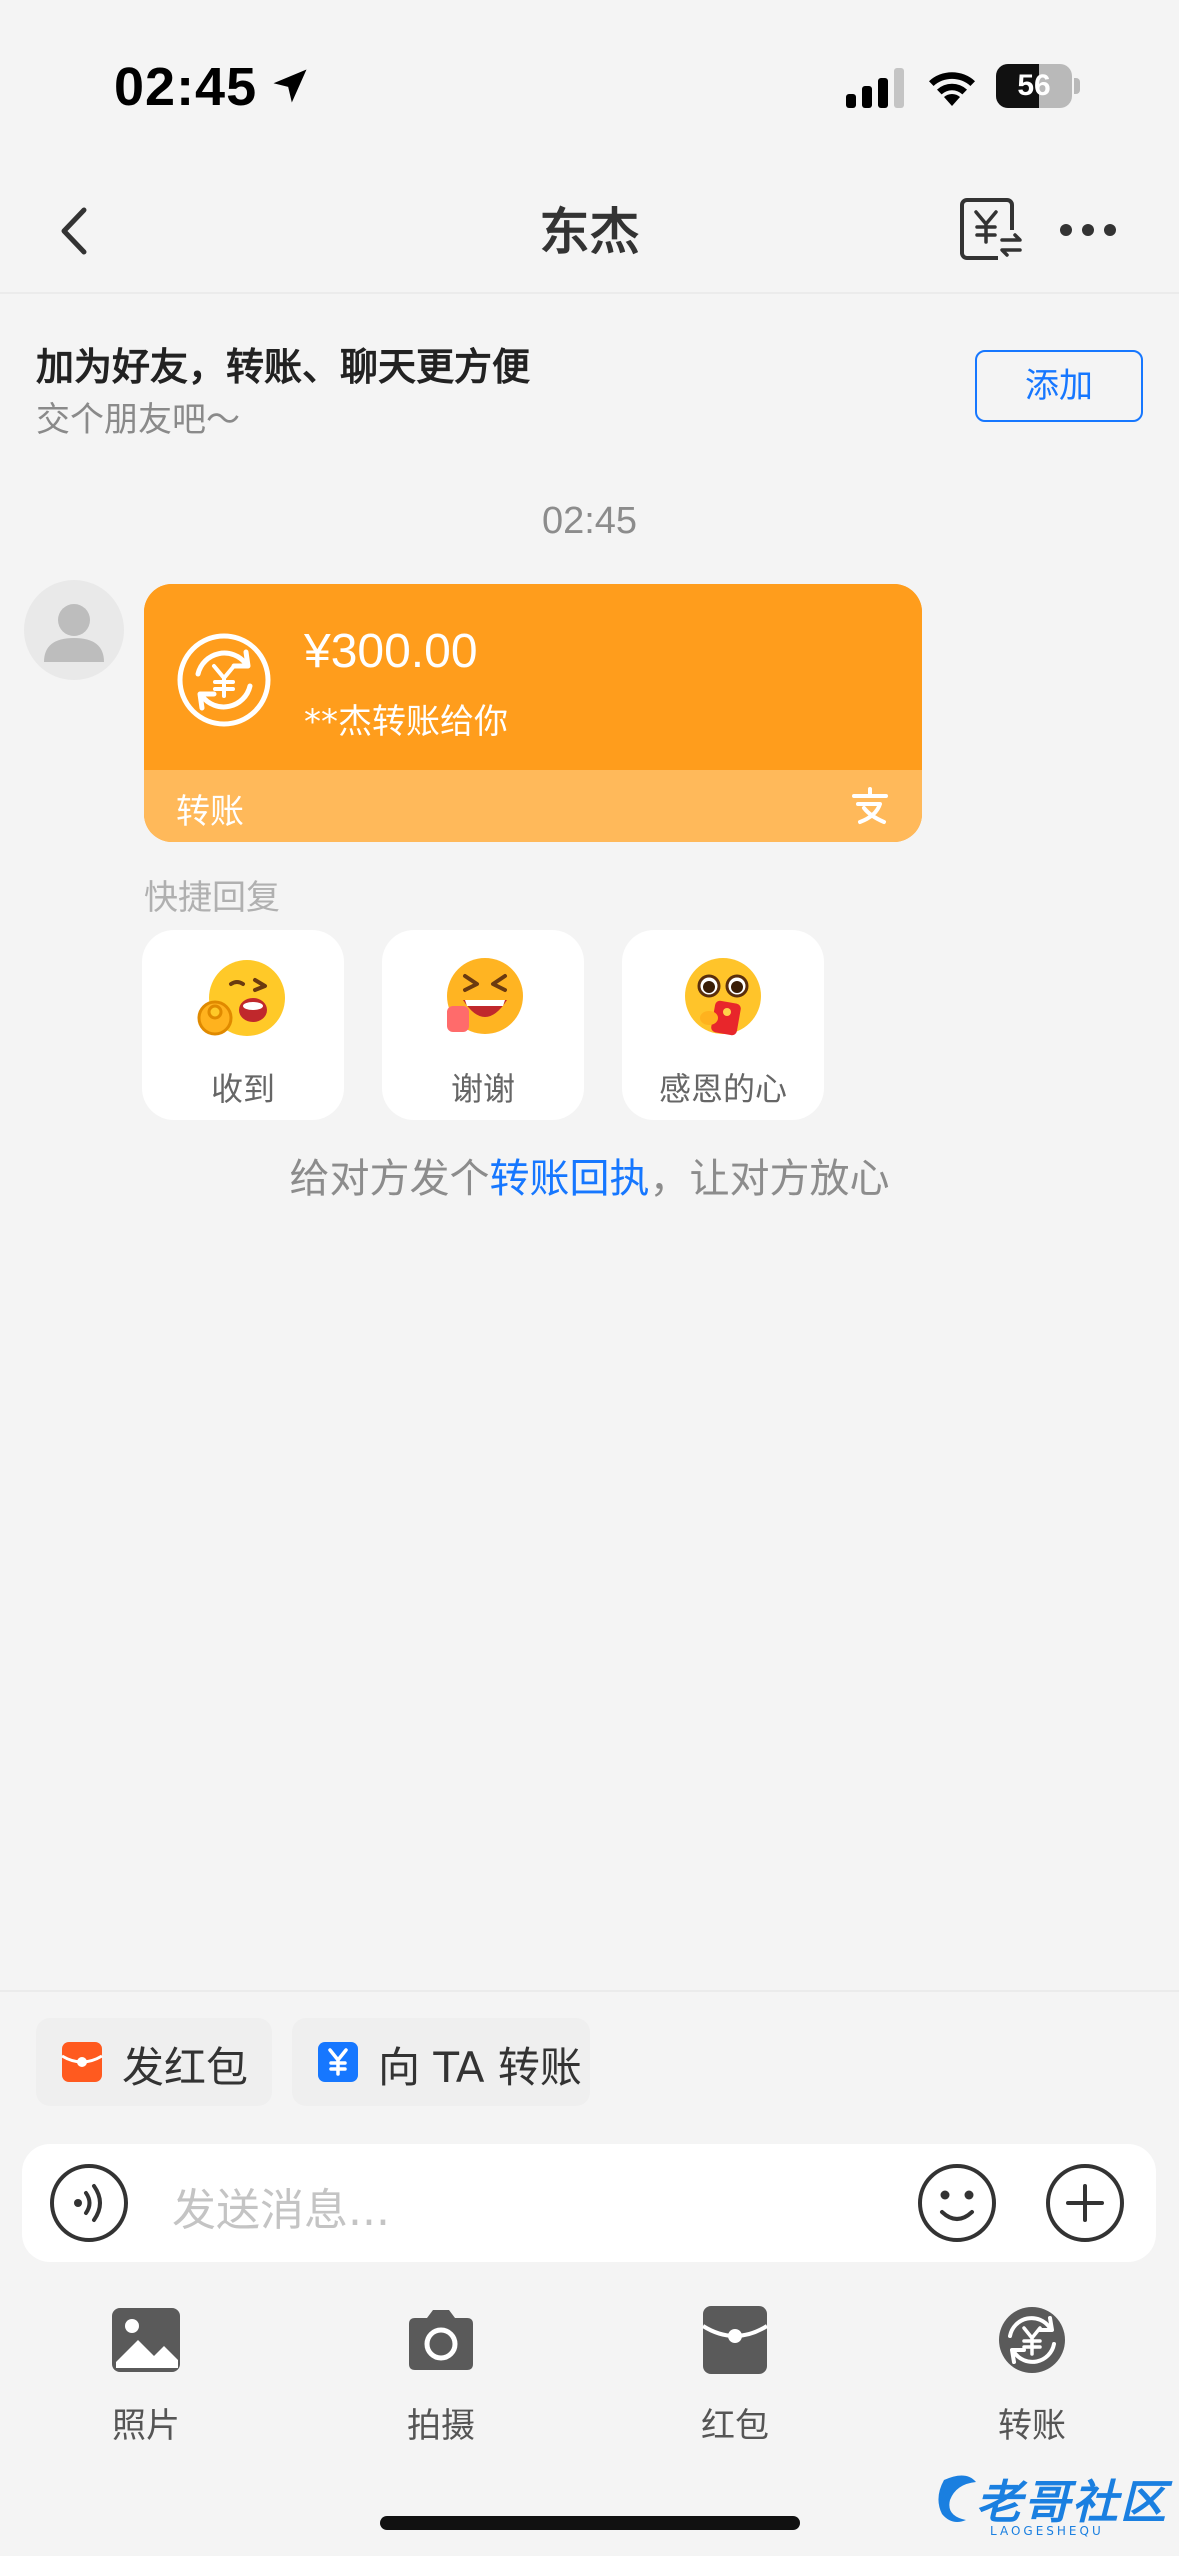 The image size is (1179, 2556). I want to click on quick-reply-text: 收到, so click(242, 1089).